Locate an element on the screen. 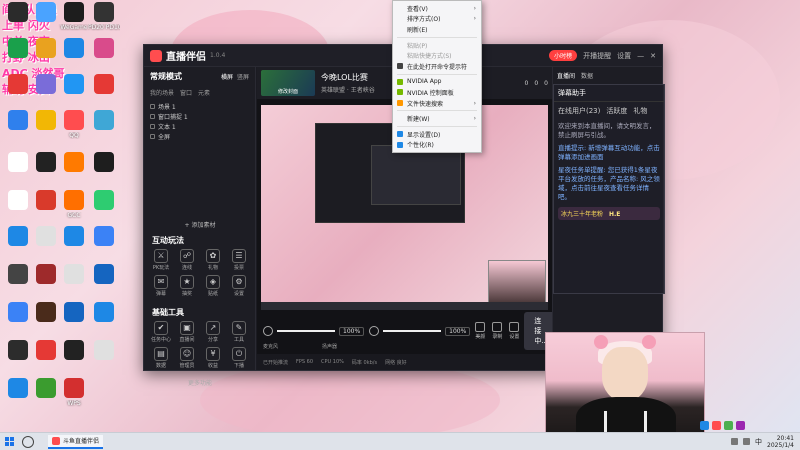 Image resolution: width=800 pixels, height=450 pixels. tool-button: ▣ 直播间 is located at coordinates (187, 332).